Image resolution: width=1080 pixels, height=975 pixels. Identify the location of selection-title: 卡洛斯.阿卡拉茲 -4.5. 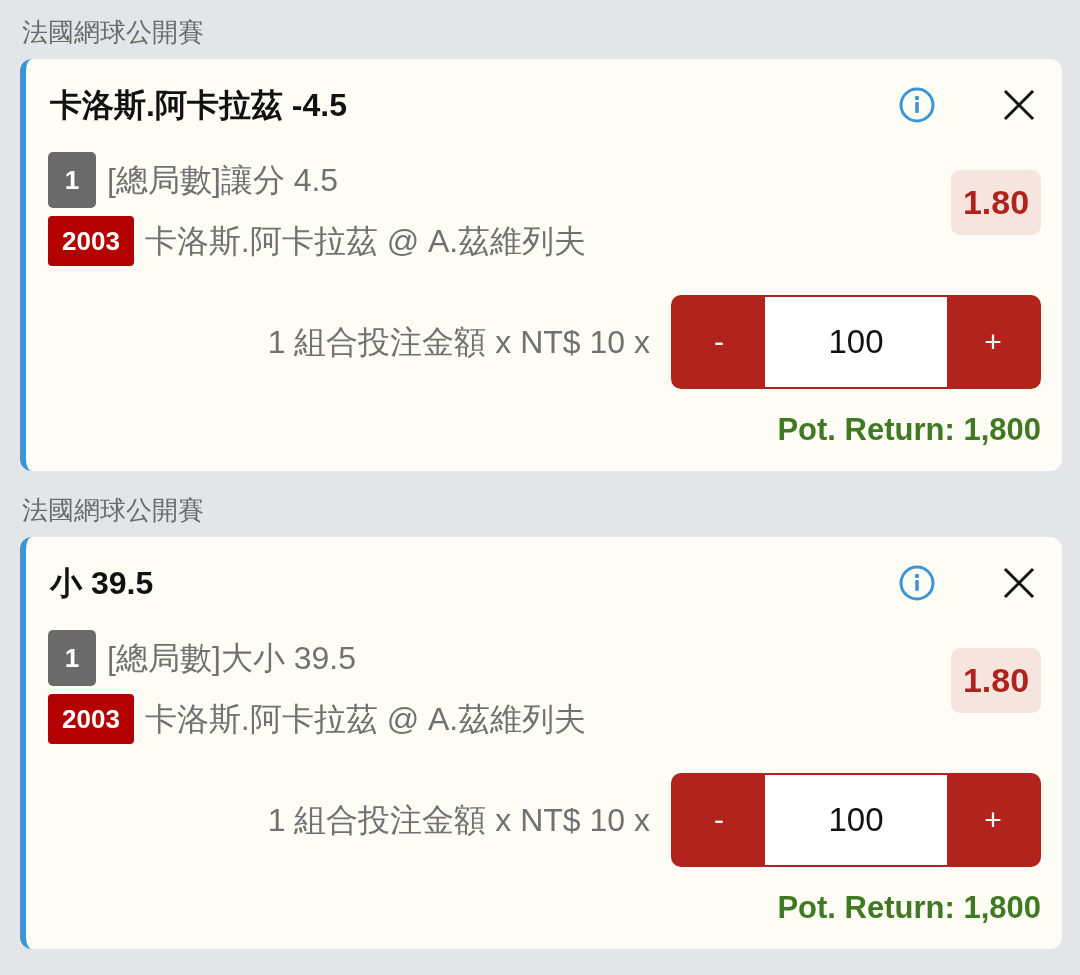
(198, 105).